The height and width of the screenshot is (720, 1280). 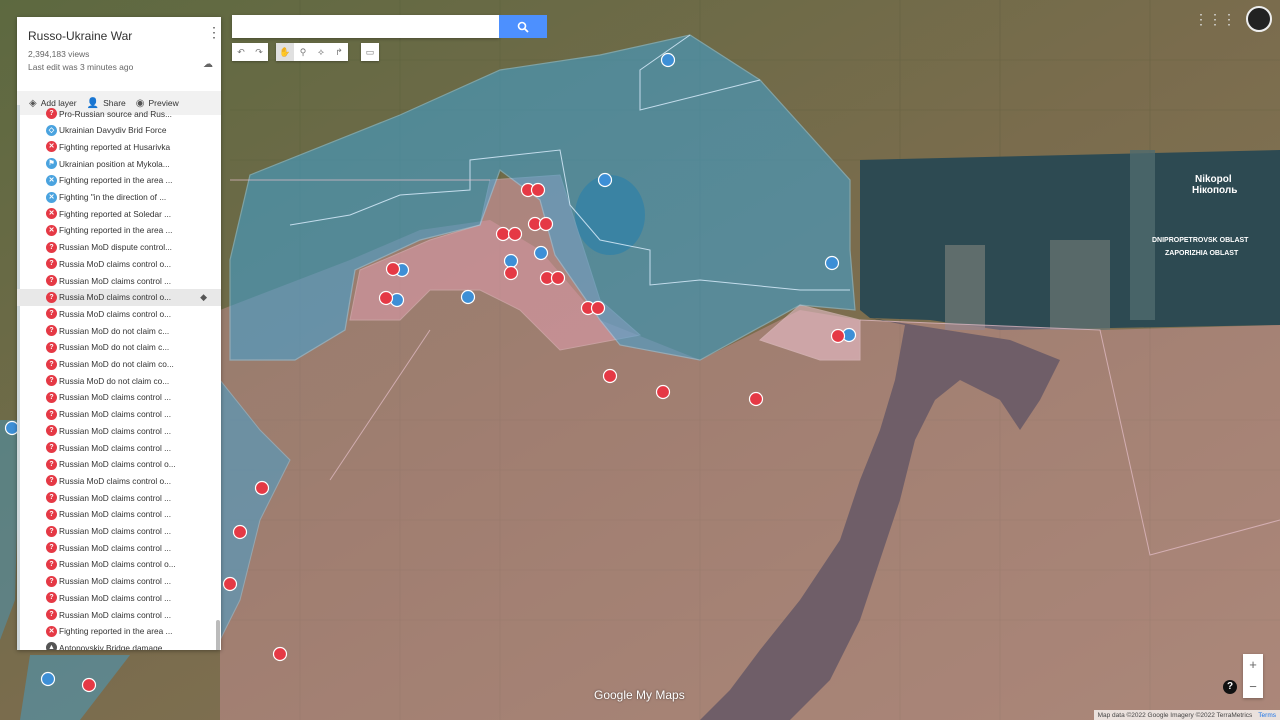 What do you see at coordinates (1230, 687) in the screenshot?
I see `help-icon: ?` at bounding box center [1230, 687].